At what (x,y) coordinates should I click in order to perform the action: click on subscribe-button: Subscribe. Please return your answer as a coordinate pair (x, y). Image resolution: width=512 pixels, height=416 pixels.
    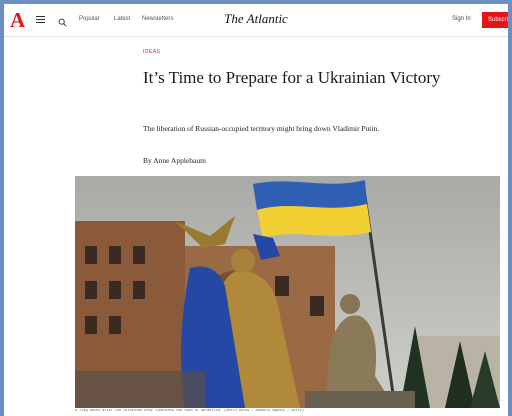
    Looking at the image, I should click on (495, 20).